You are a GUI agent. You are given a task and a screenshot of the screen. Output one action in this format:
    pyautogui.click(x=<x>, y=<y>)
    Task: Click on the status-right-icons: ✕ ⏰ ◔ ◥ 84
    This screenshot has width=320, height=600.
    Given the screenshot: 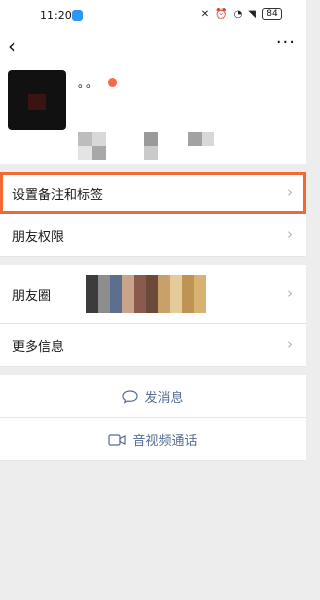 What is the action you would take?
    pyautogui.click(x=241, y=14)
    